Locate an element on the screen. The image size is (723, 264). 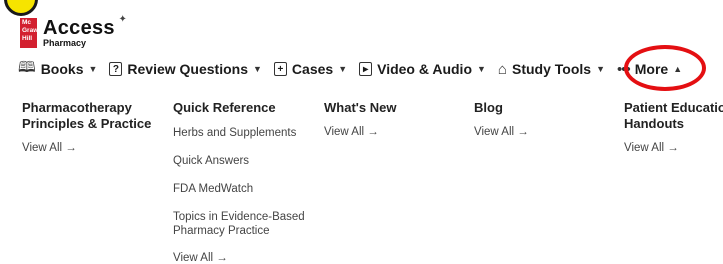
nav-item-study-tools: ⌂ Study Tools ▼ is located at coordinates (551, 69).